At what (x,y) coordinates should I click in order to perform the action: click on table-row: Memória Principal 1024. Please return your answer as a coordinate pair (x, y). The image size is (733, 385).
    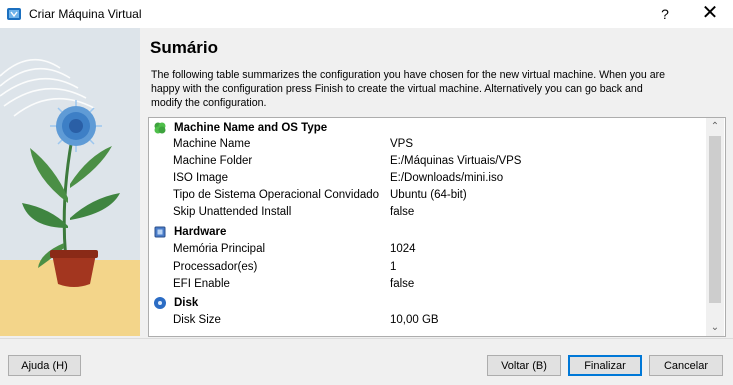
    Looking at the image, I should click on (428, 250).